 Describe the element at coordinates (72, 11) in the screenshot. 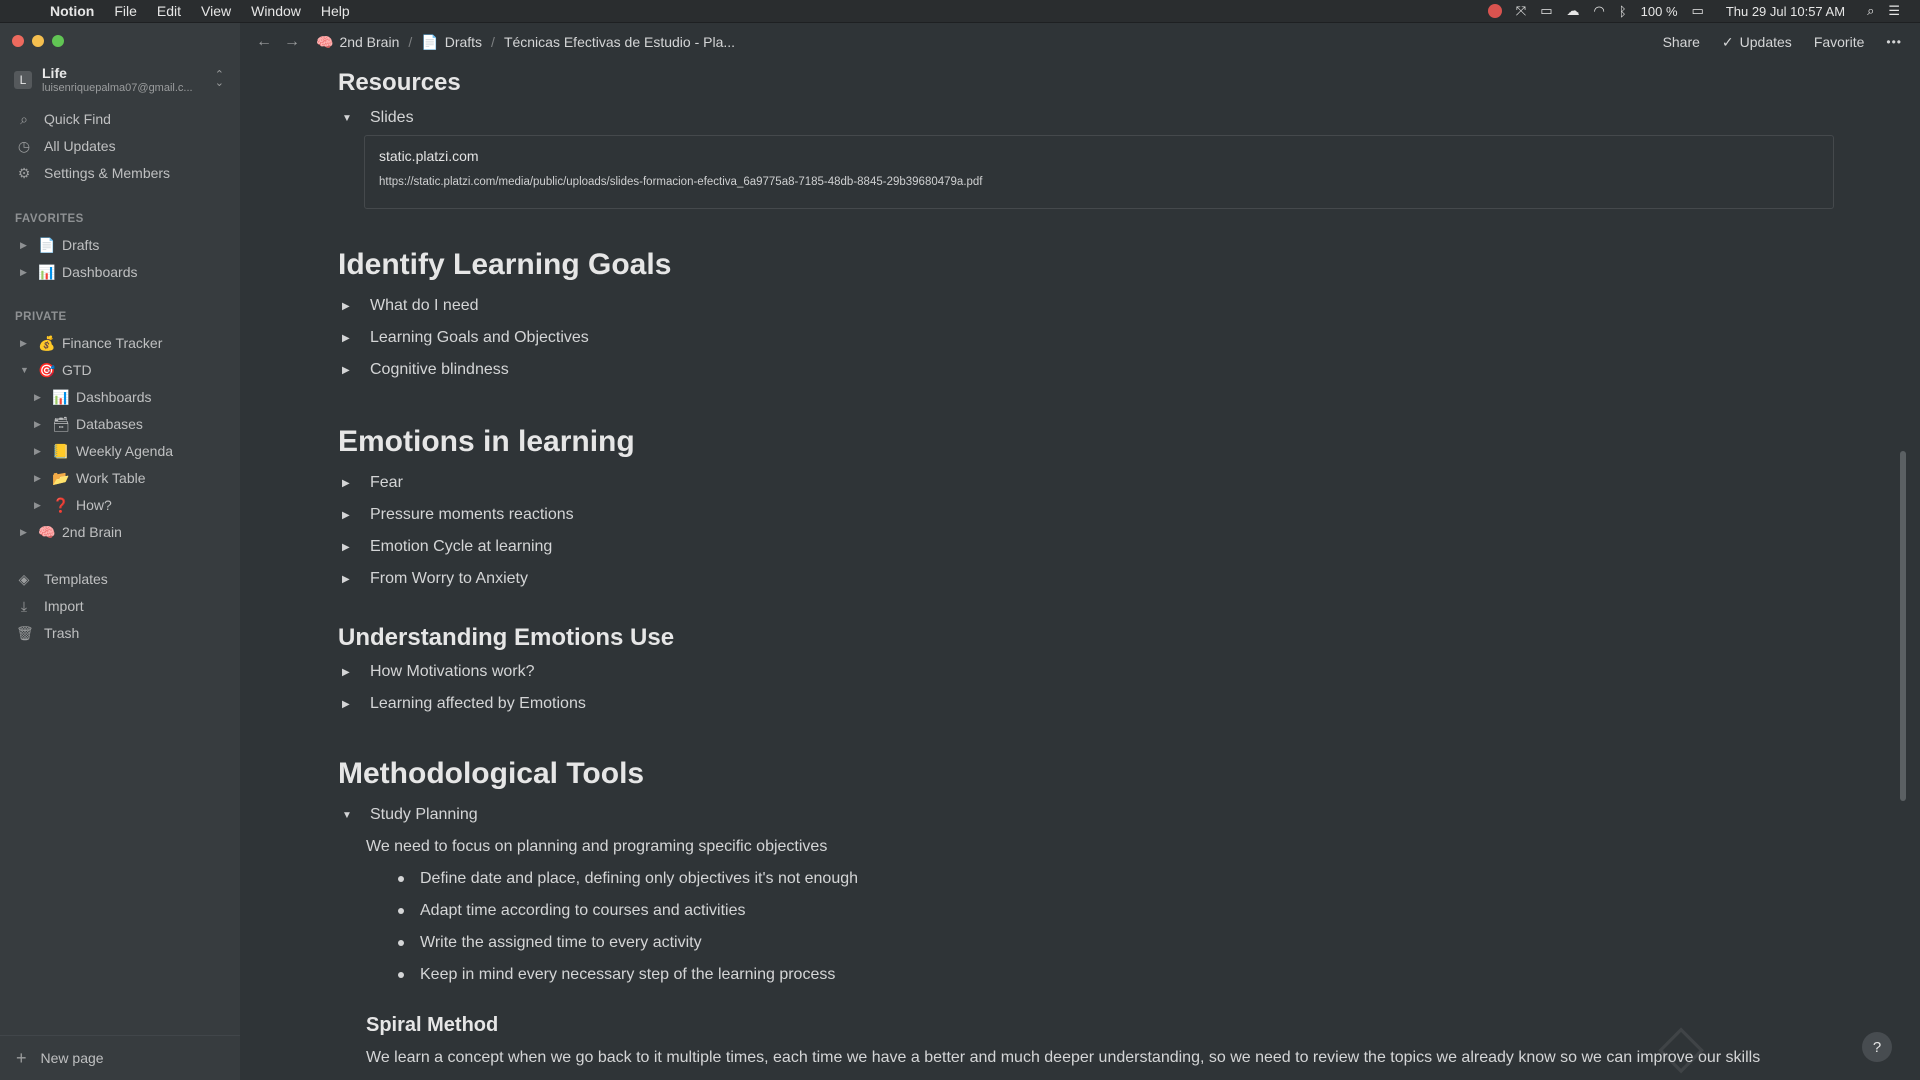

I see `menu-app-notion: Notion` at that location.